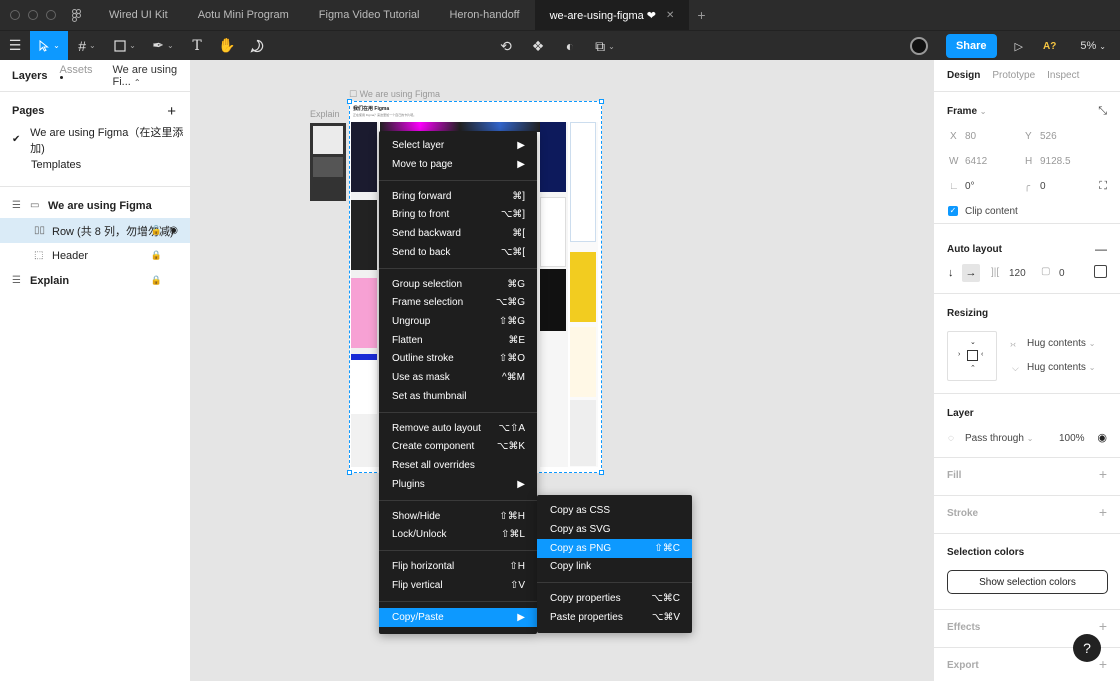 The width and height of the screenshot is (1120, 681). I want to click on tab-heron-handoff: Heron-handoff, so click(484, 15).